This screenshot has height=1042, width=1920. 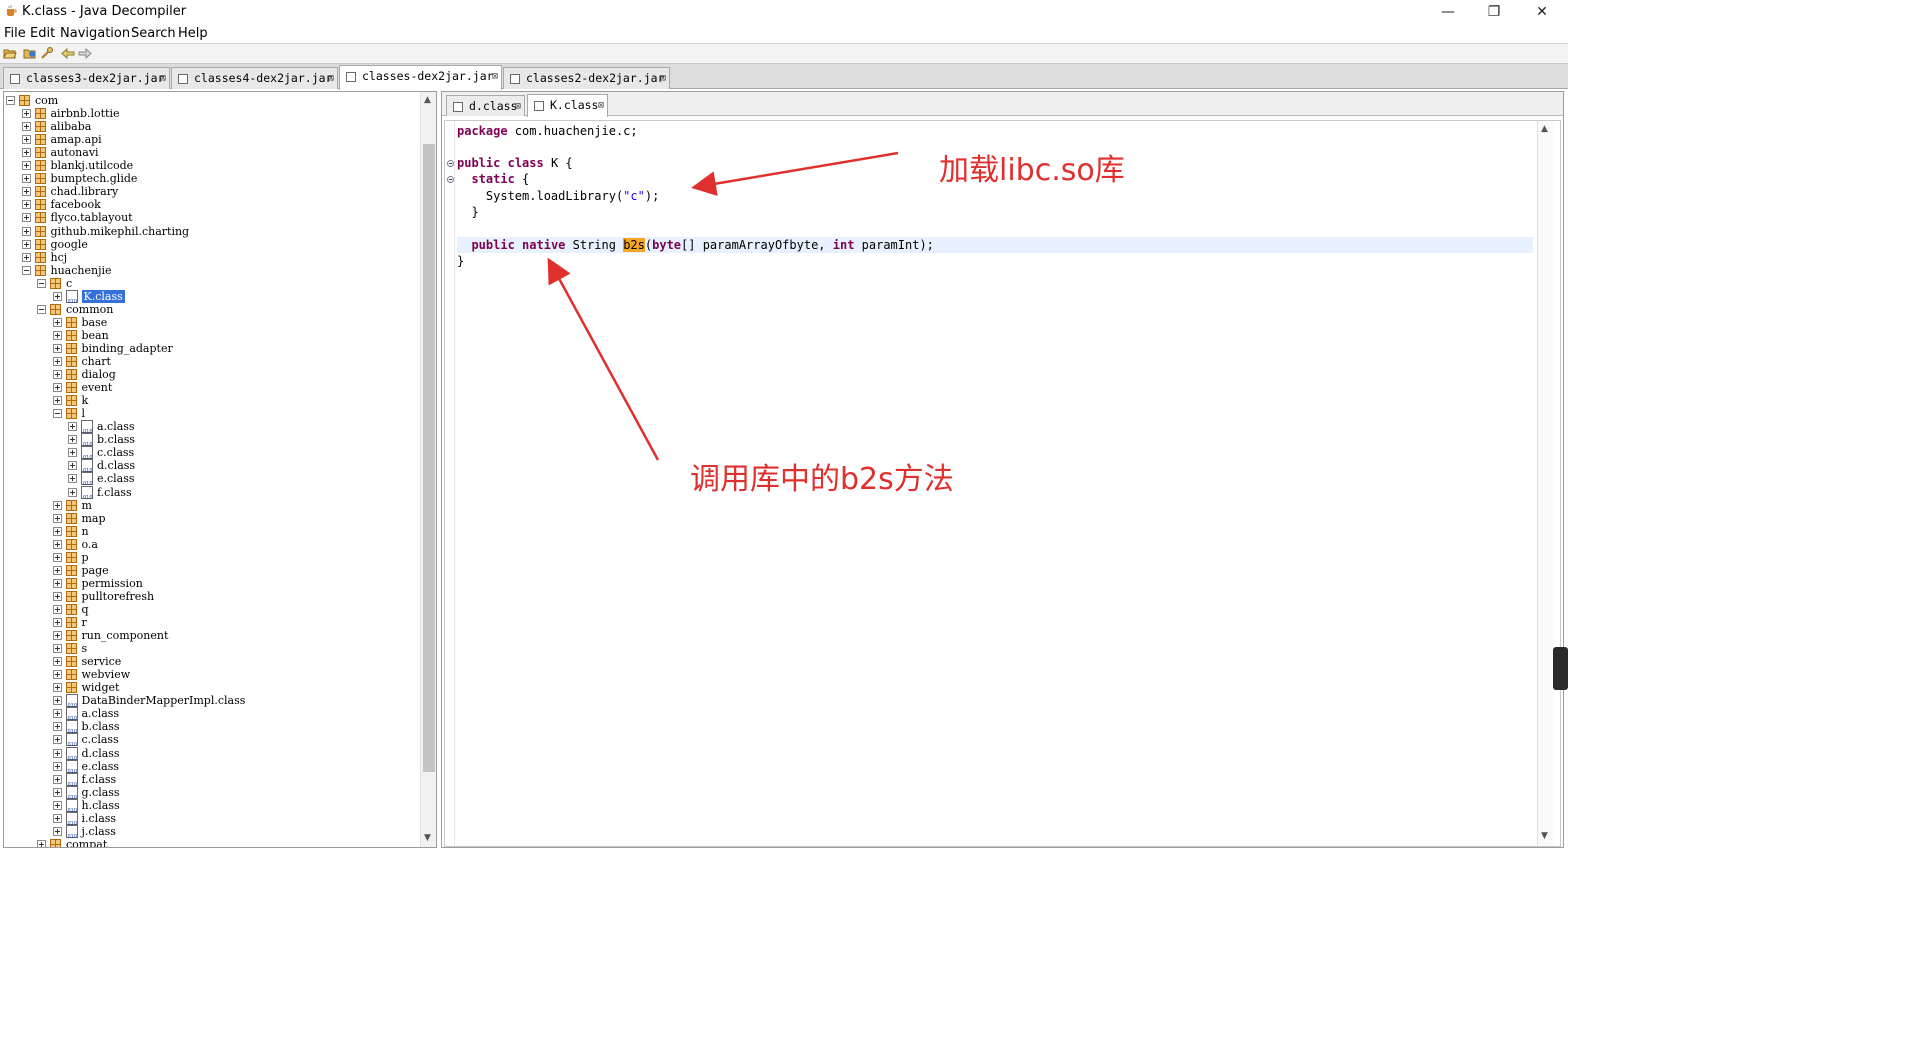 I want to click on menu-file: File, so click(x=15, y=33).